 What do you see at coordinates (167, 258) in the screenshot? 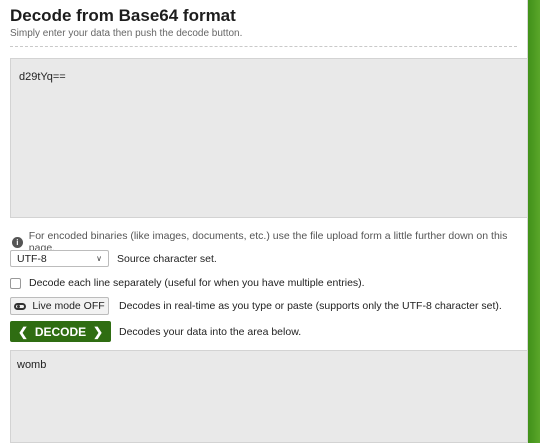
I see `charset-label: Source character set.` at bounding box center [167, 258].